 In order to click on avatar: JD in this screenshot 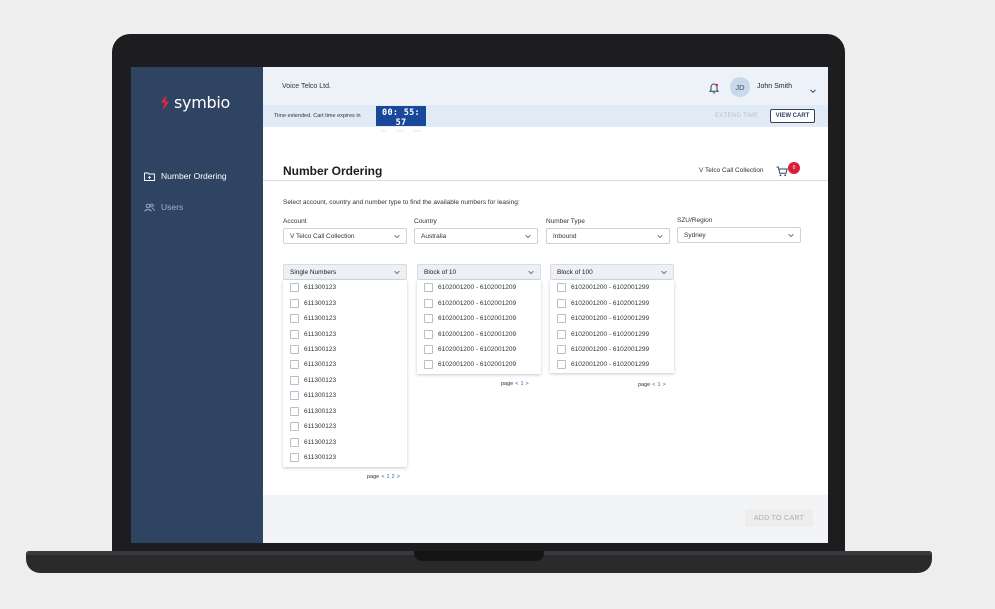, I will do `click(740, 87)`.